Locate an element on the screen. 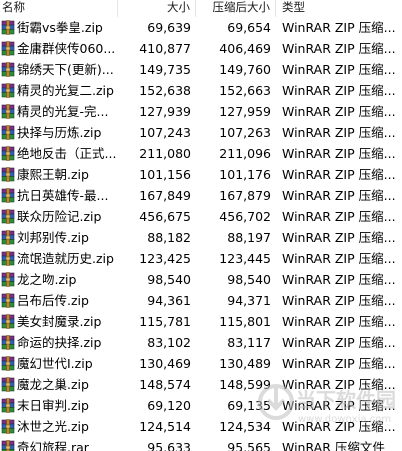  file-name-cell: 刘邦别传.zip is located at coordinates (59, 237).